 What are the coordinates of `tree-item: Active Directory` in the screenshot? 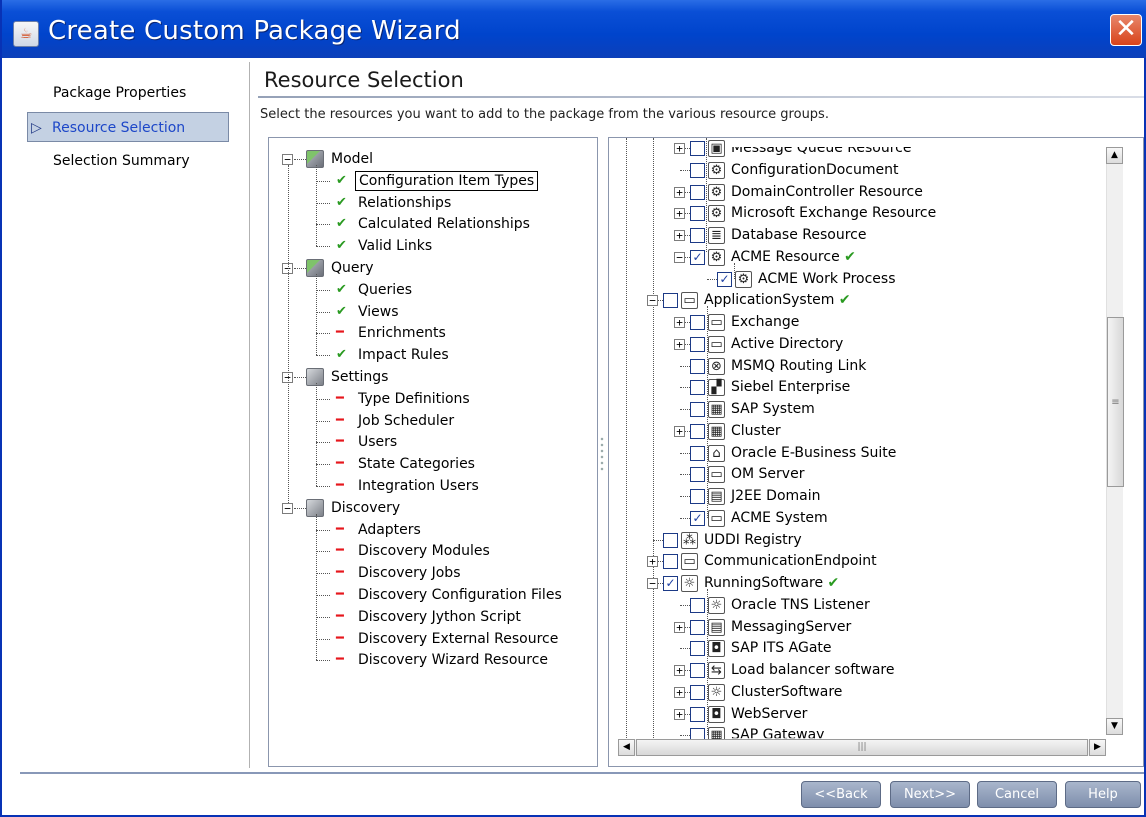 It's located at (787, 344).